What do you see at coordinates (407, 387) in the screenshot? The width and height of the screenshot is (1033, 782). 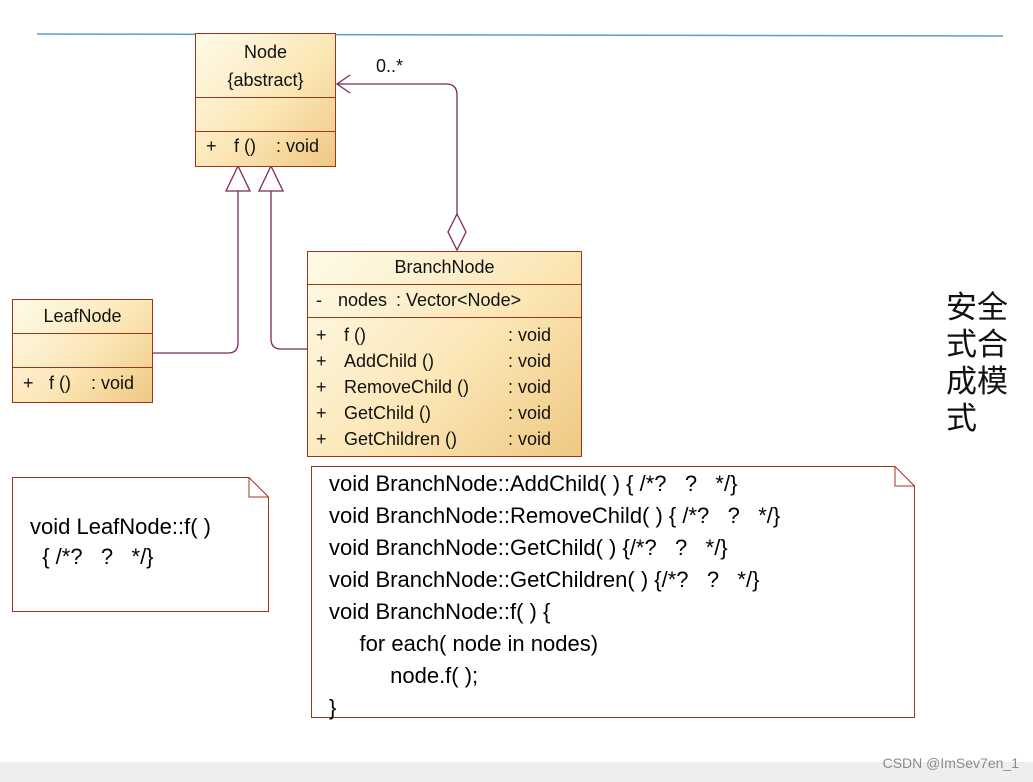 I see `operation-name: RemoveChild ()` at bounding box center [407, 387].